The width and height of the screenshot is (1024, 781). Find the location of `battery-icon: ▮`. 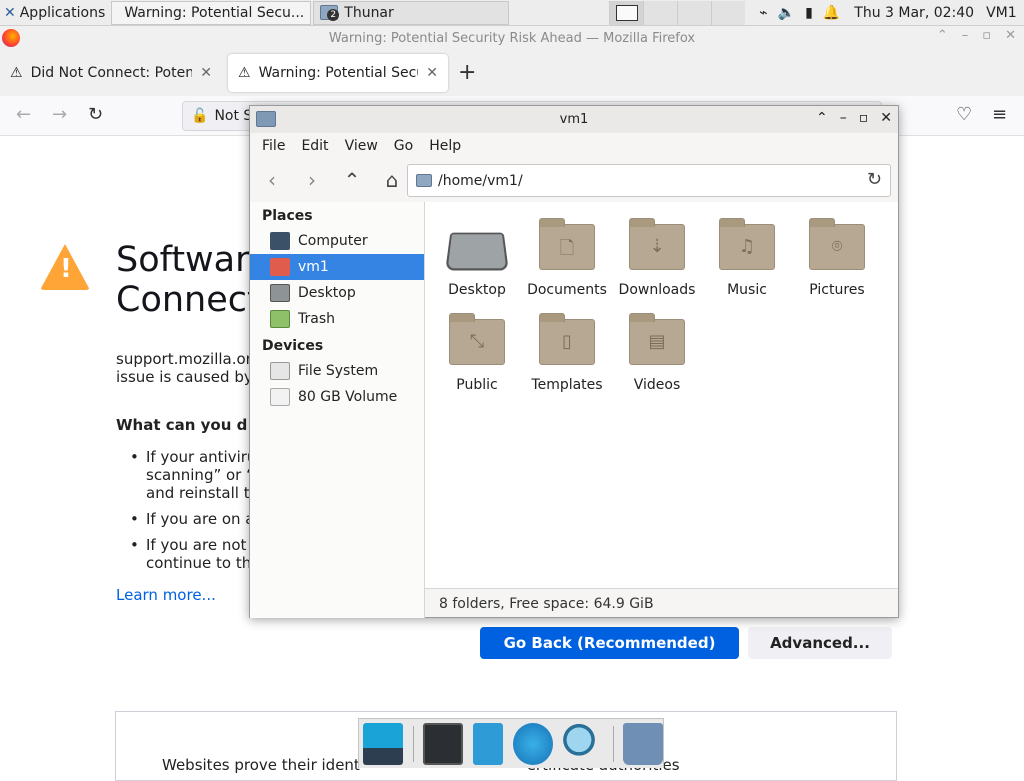

battery-icon: ▮ is located at coordinates (809, 13).